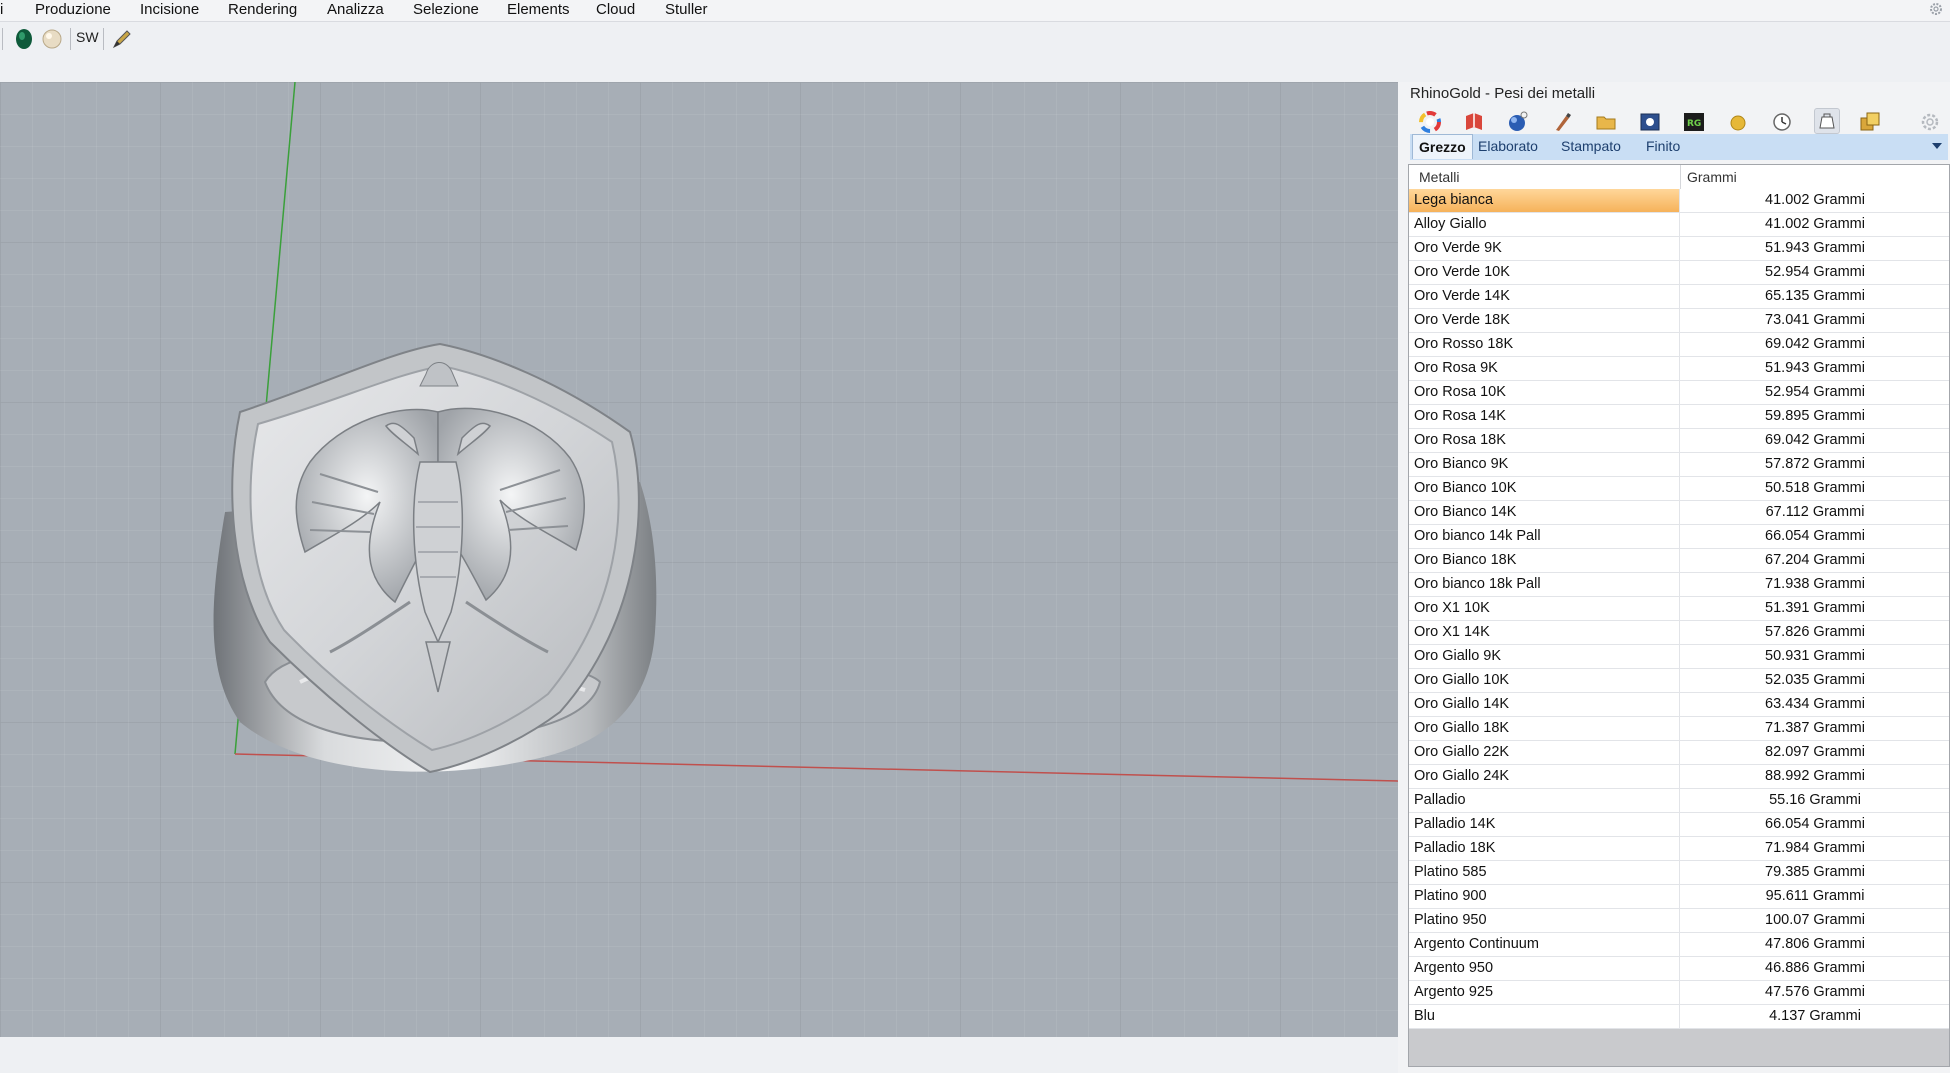  I want to click on column-divider, so click(1680, 177).